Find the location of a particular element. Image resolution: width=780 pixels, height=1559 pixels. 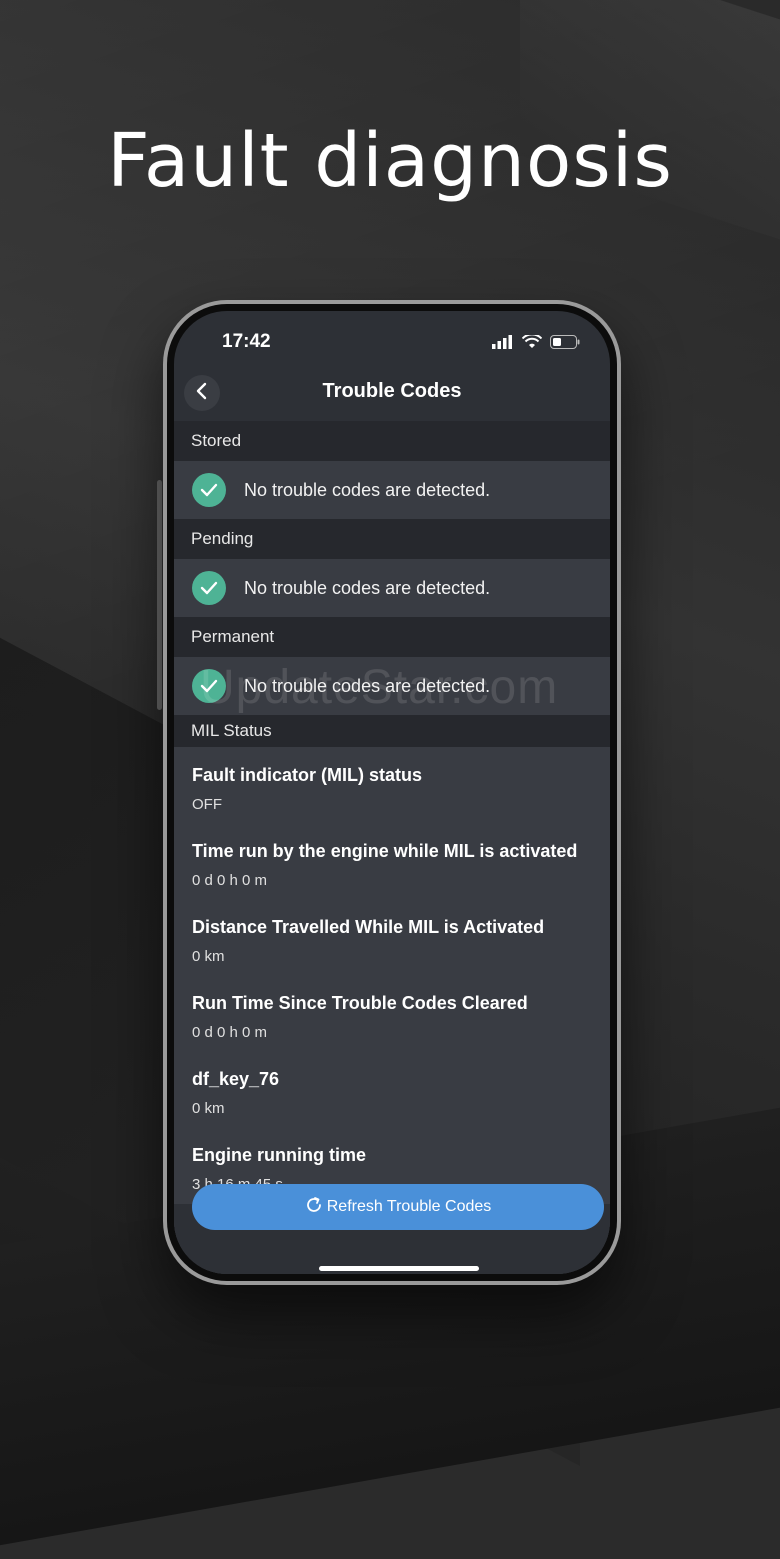

mil-item-label: df_key_76 is located at coordinates (236, 1079).